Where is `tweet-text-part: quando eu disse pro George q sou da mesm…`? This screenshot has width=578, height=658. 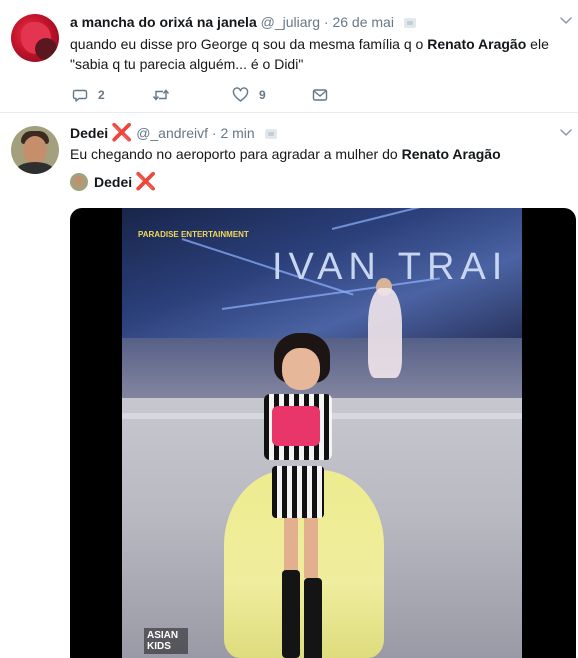
tweet-text-part: quando eu disse pro George q sou da mesm… is located at coordinates (249, 44).